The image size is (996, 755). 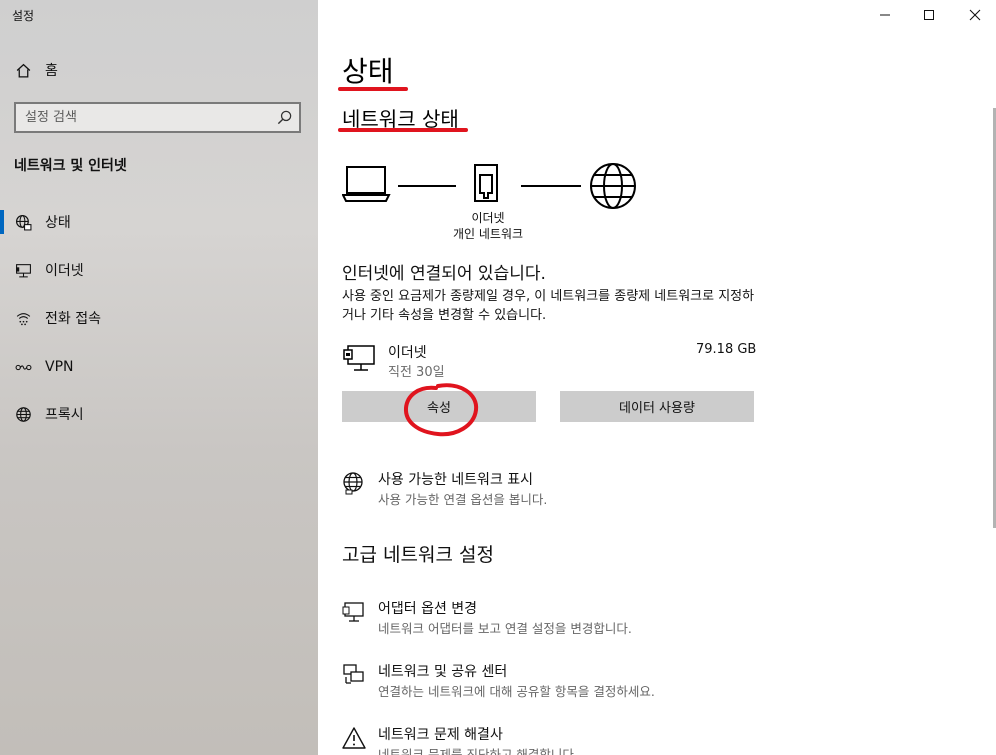 I want to click on home-nav: 홈, so click(x=36, y=70).